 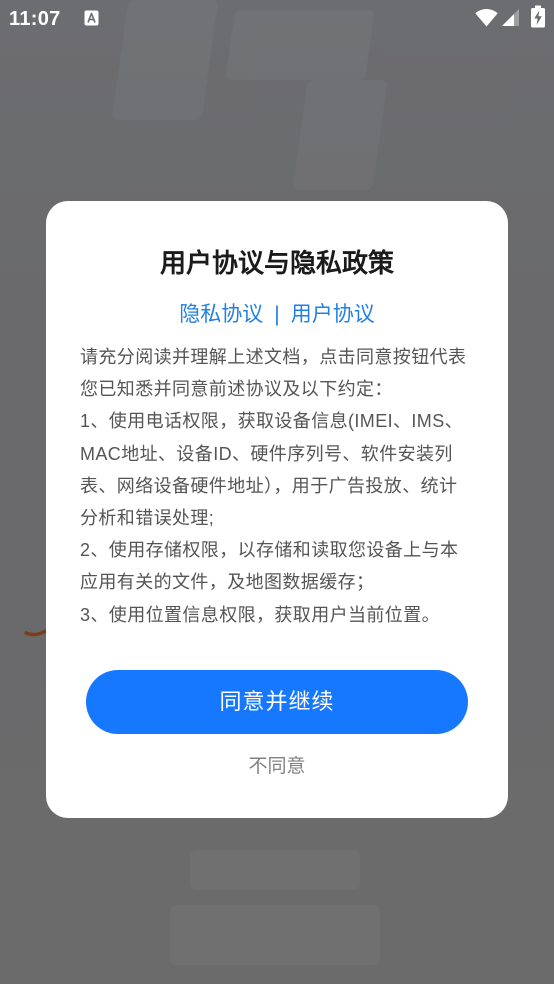 I want to click on body-text-line: 请充分阅读并理解上述文档，点击同意按钮代表, so click(x=273, y=357).